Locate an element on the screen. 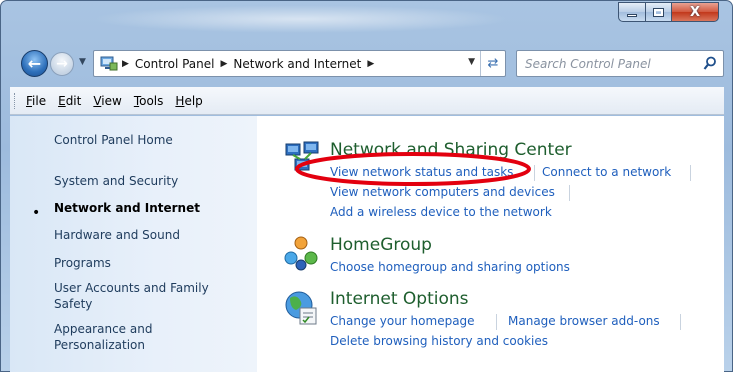 The image size is (733, 372). menu-help-rest: elp is located at coordinates (193, 100).